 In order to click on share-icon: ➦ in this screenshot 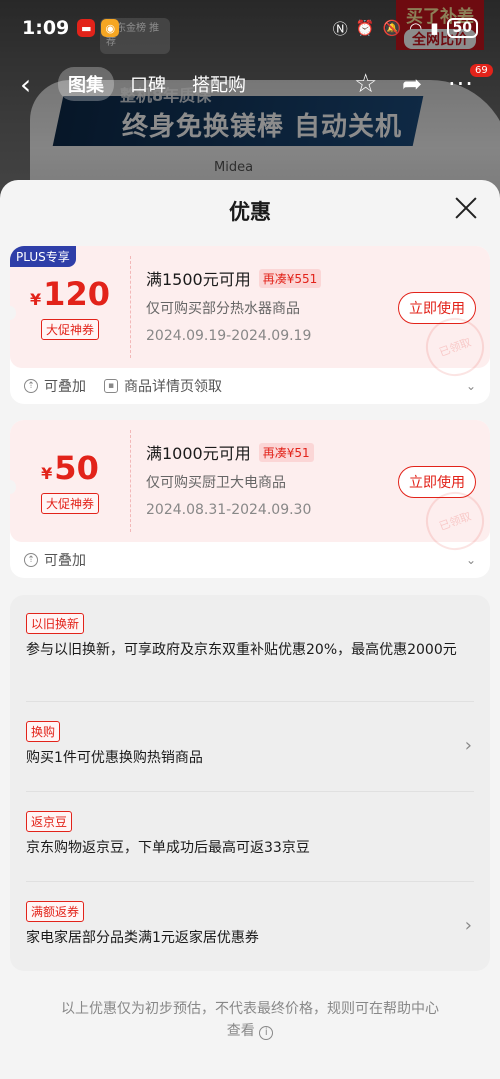, I will do `click(412, 84)`.